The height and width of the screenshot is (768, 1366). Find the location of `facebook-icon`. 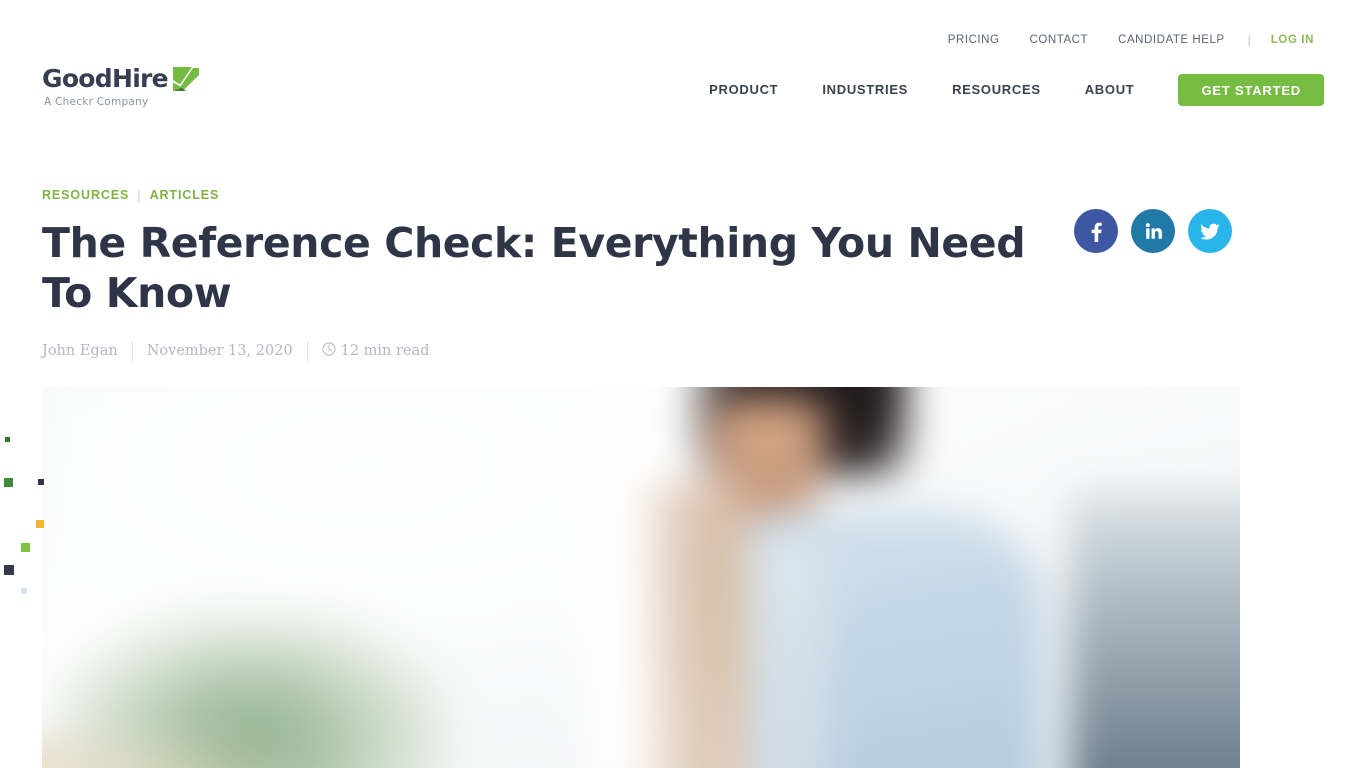

facebook-icon is located at coordinates (1096, 231).